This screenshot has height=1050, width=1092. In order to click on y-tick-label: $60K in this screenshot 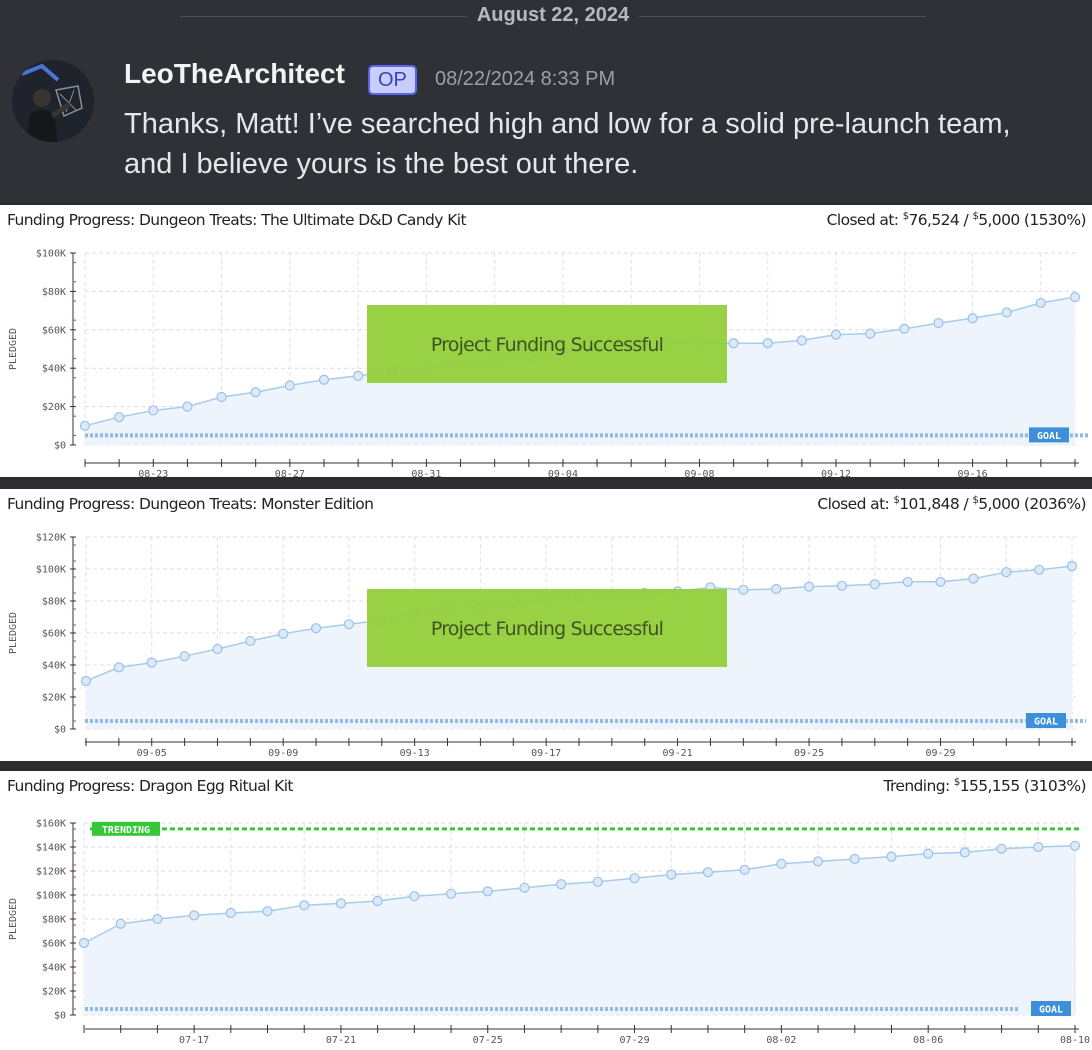, I will do `click(54, 944)`.